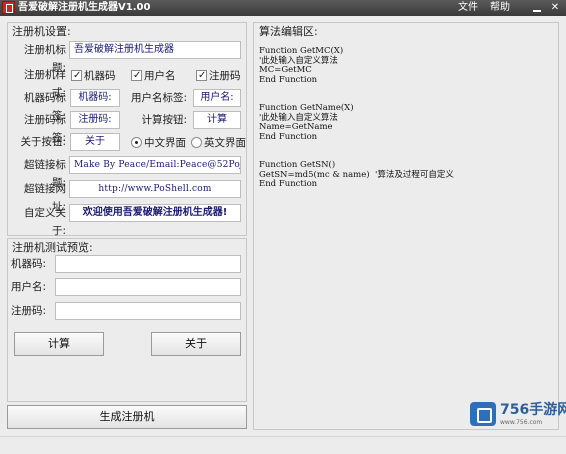  I want to click on title-input: 吾爱破解注册机生成器, so click(155, 50).